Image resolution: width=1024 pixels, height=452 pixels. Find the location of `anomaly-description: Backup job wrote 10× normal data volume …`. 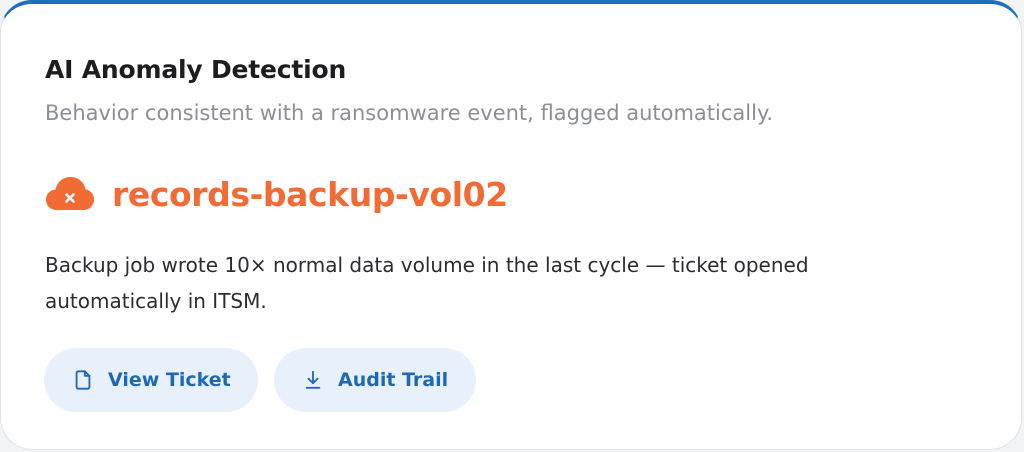

anomaly-description: Backup job wrote 10× normal data volume … is located at coordinates (427, 283).